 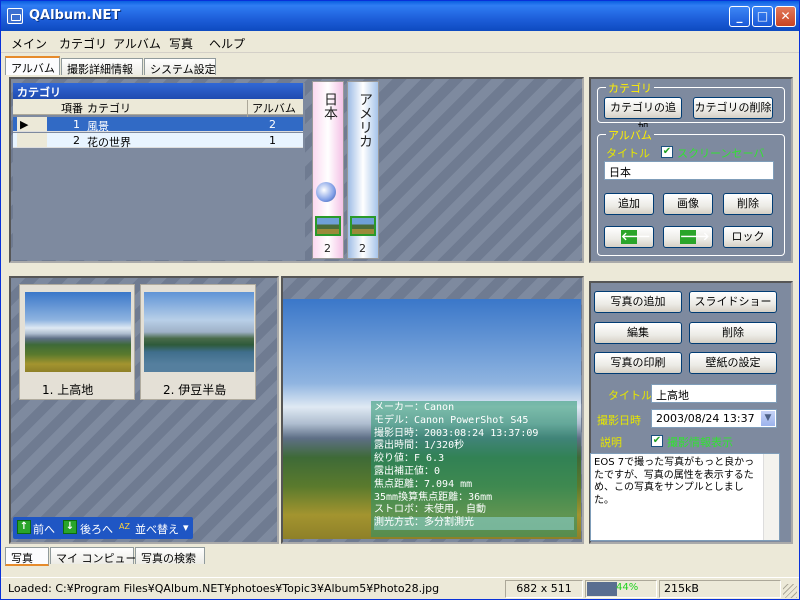 I want to click on chevron-down-icon: ▼, so click(x=768, y=418).